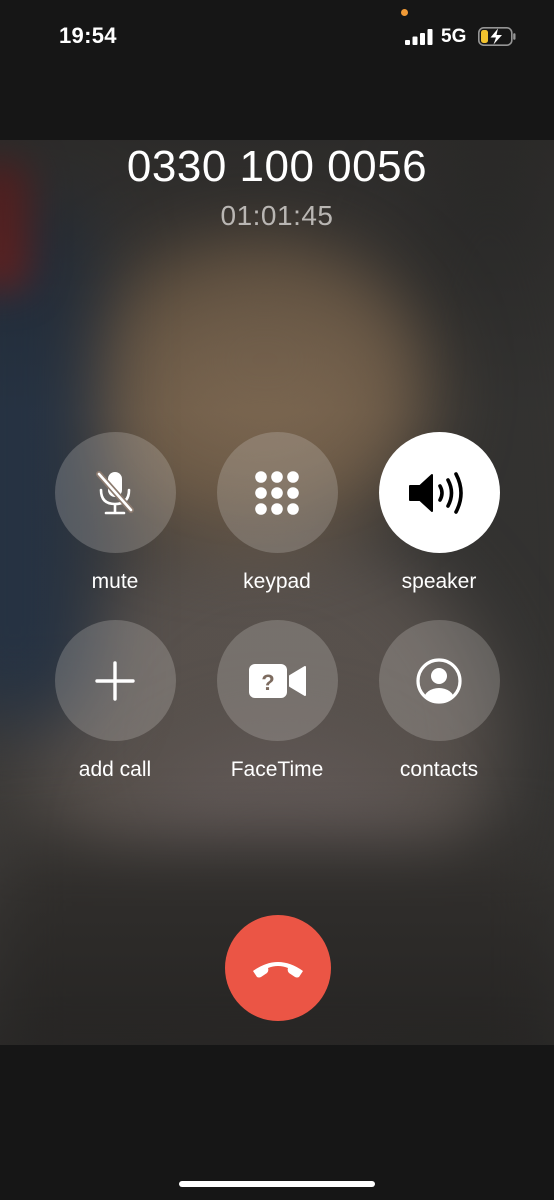  Describe the element at coordinates (404, 12) in the screenshot. I see `mic-indicator-dot` at that location.